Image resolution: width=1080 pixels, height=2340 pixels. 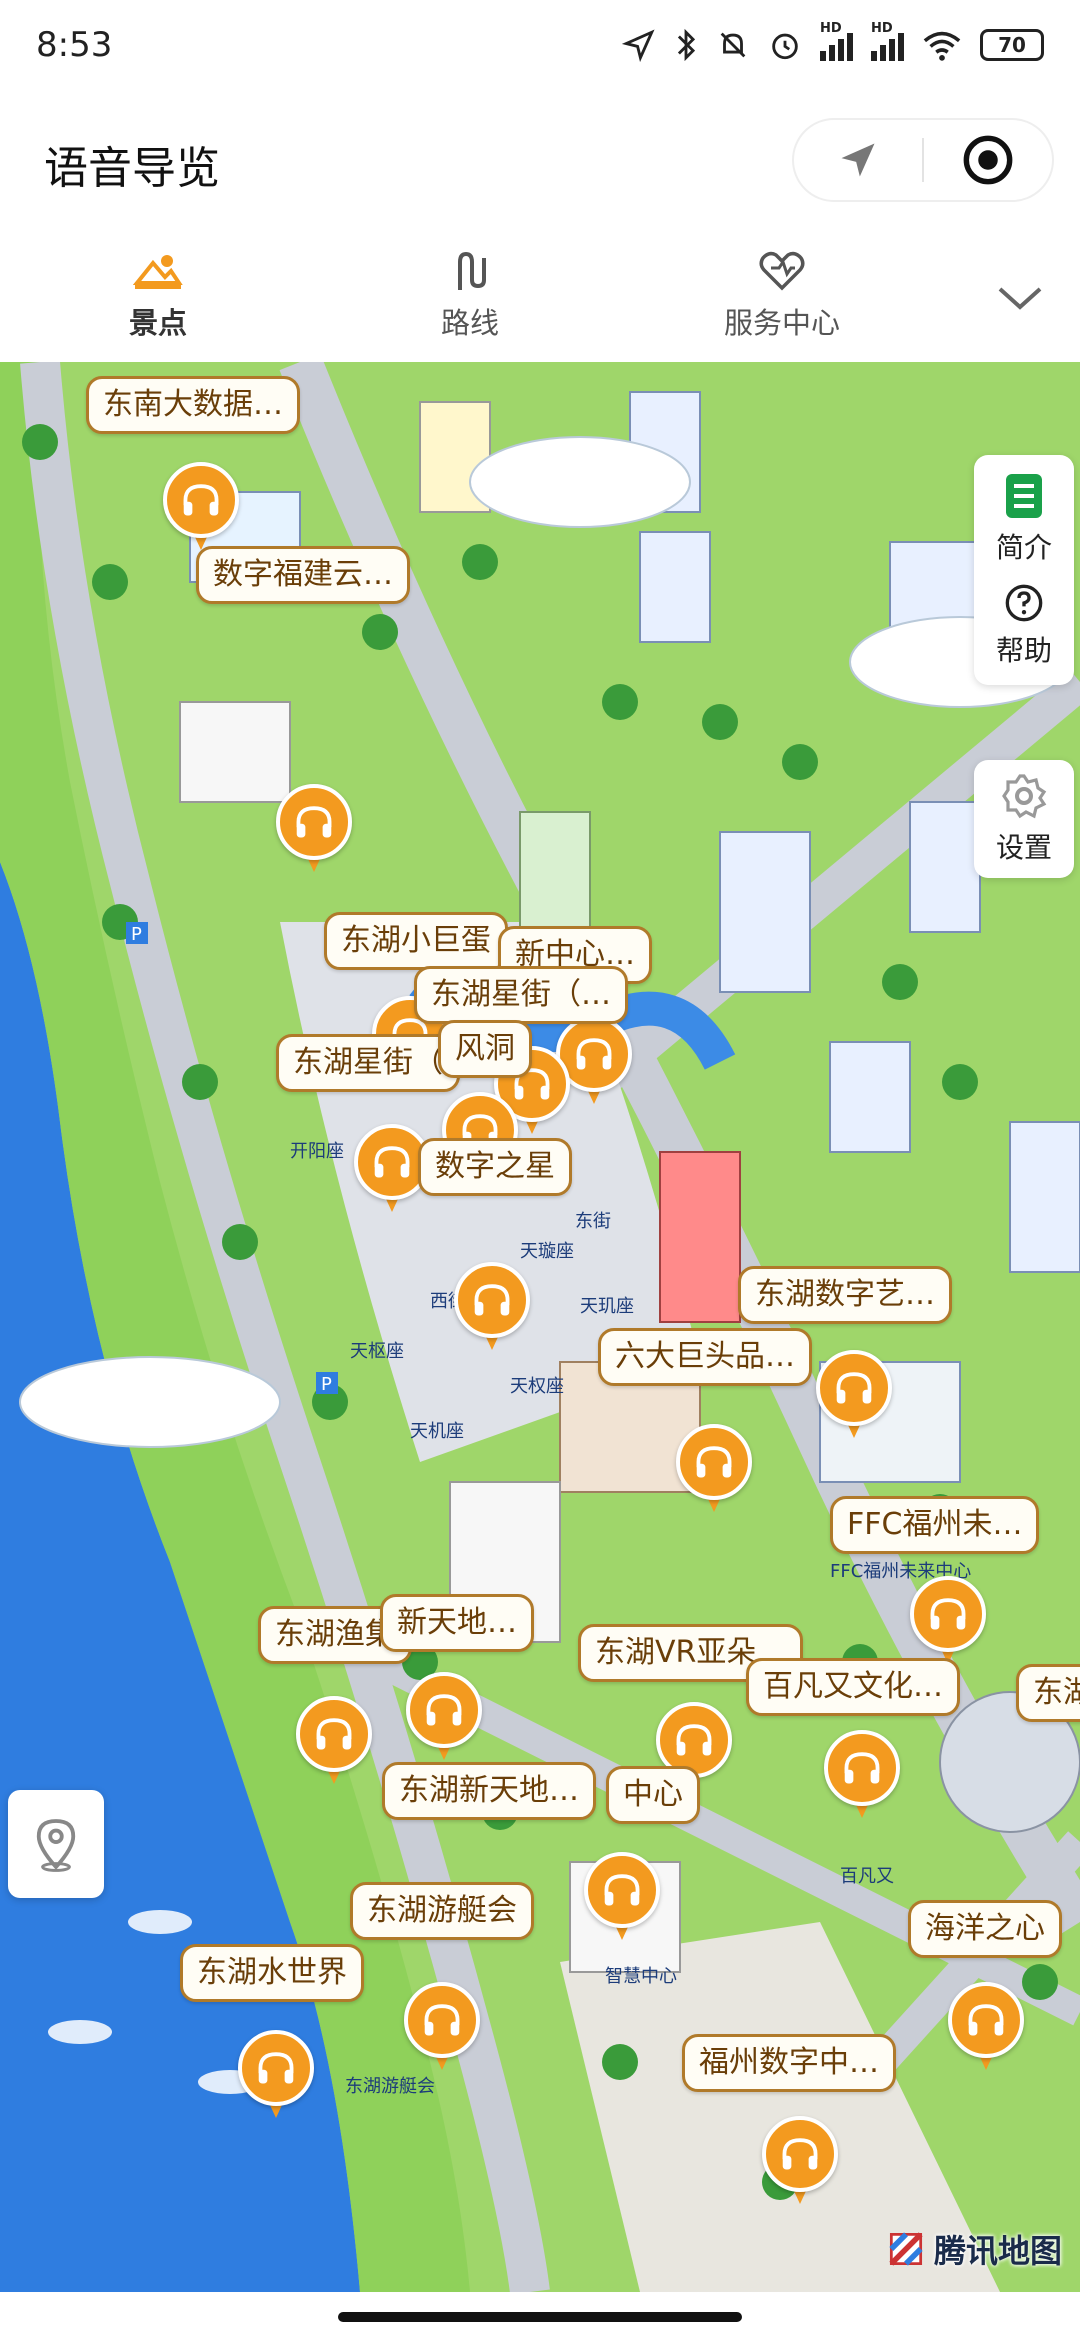 What do you see at coordinates (157, 323) in the screenshot?
I see `tab-label-scenery: 景点` at bounding box center [157, 323].